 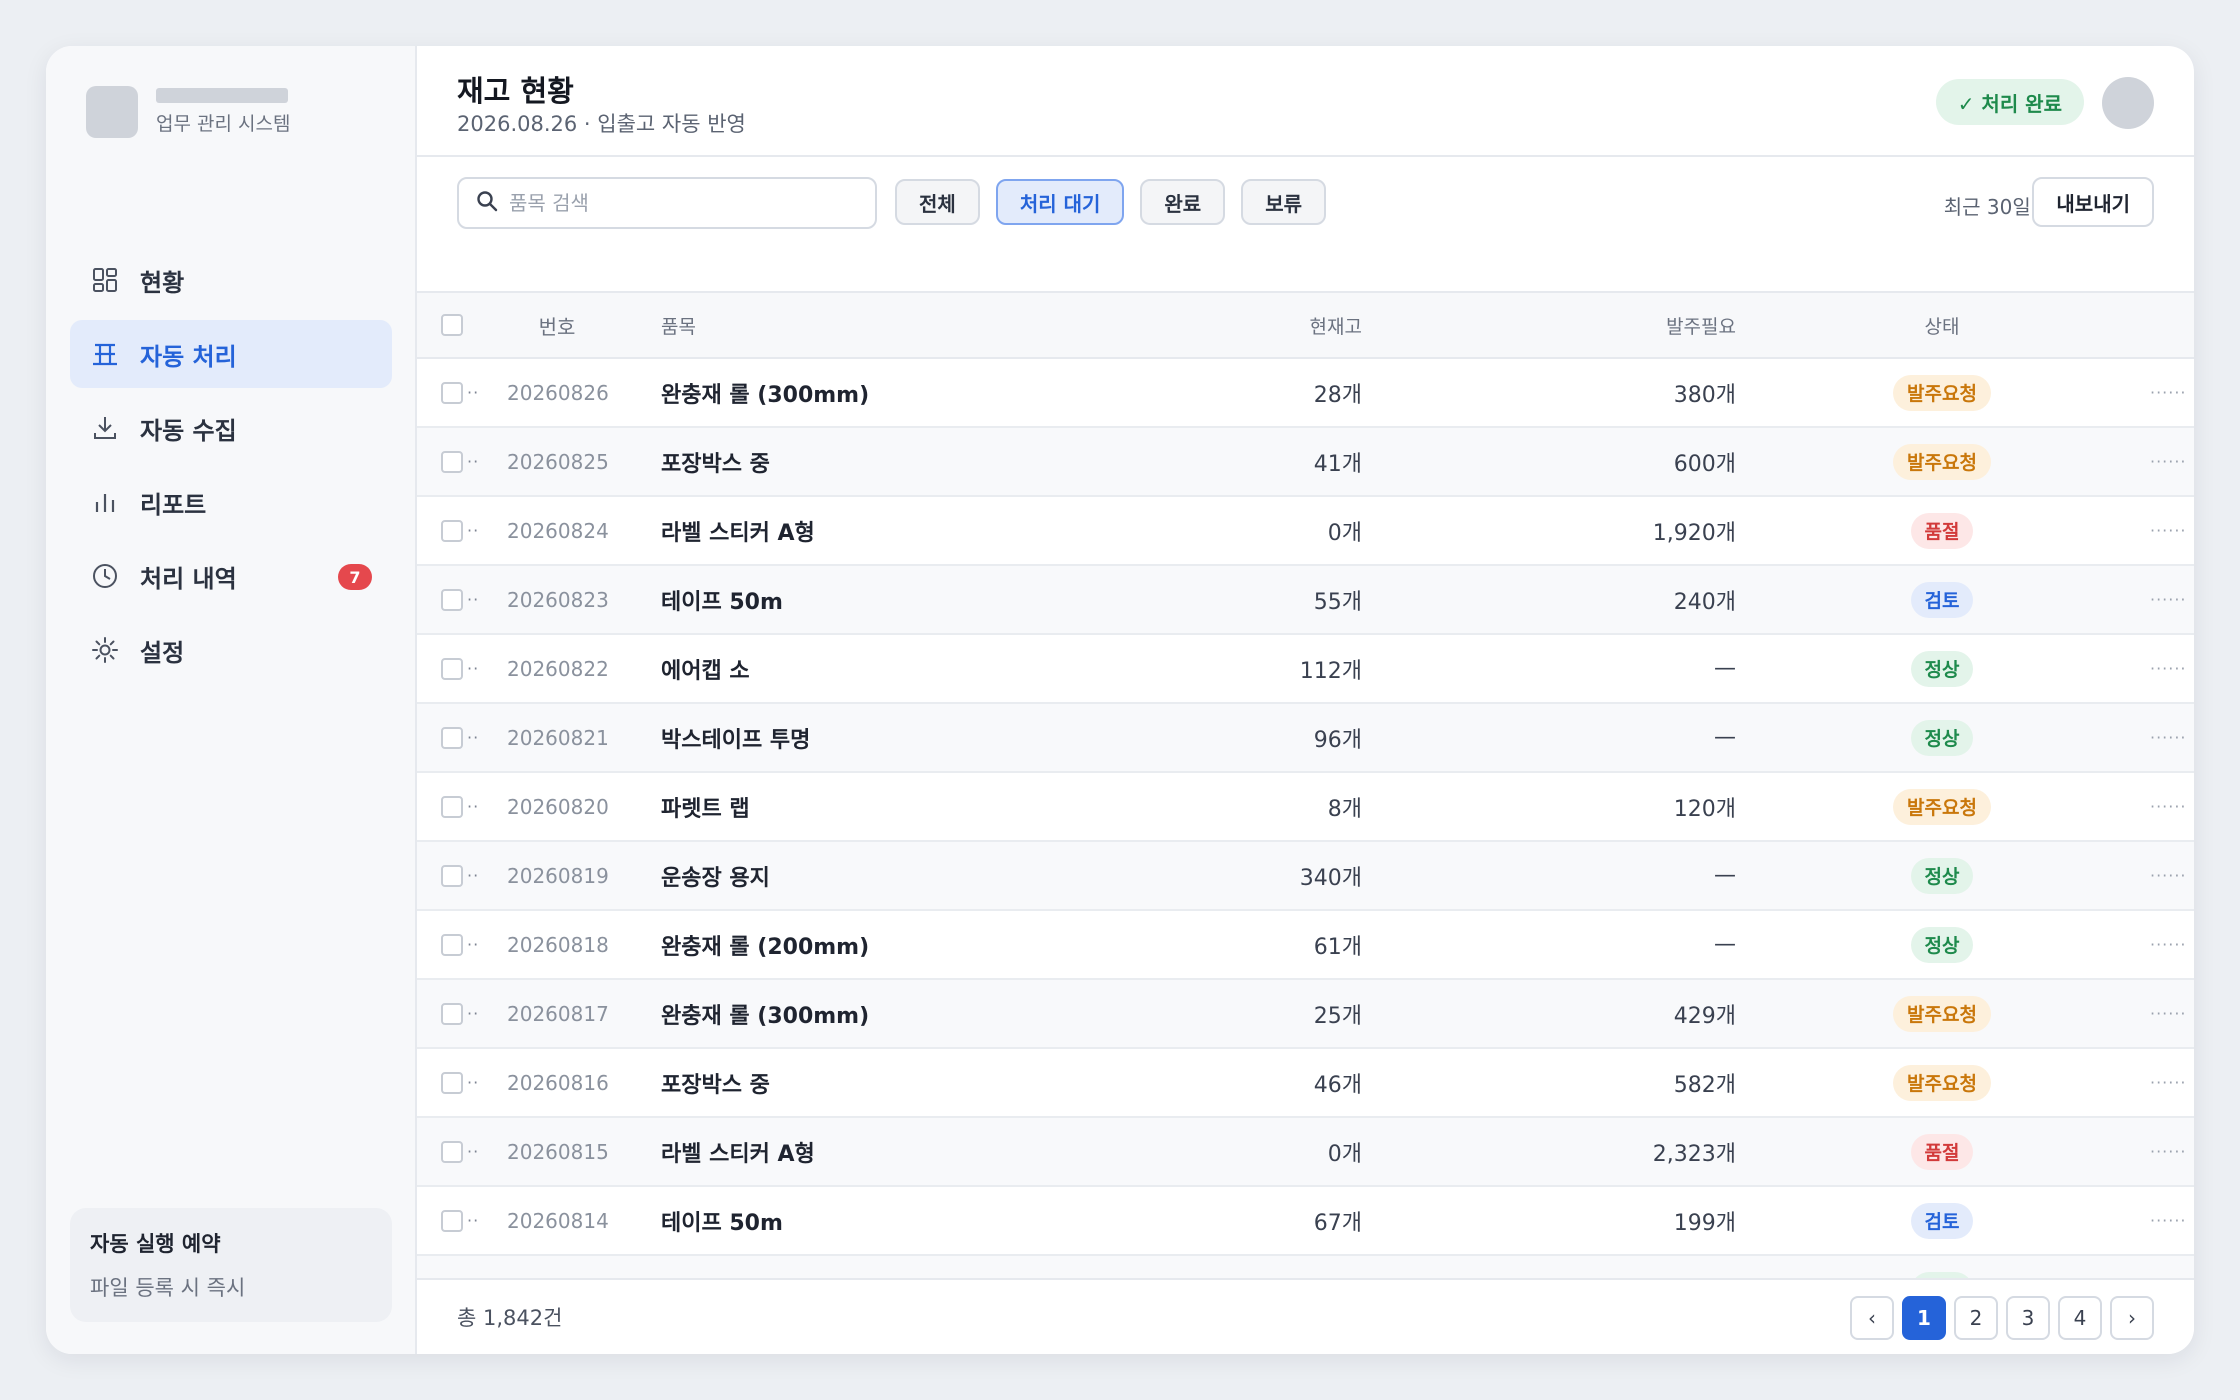 I want to click on cell-num: 20260821, so click(x=558, y=737).